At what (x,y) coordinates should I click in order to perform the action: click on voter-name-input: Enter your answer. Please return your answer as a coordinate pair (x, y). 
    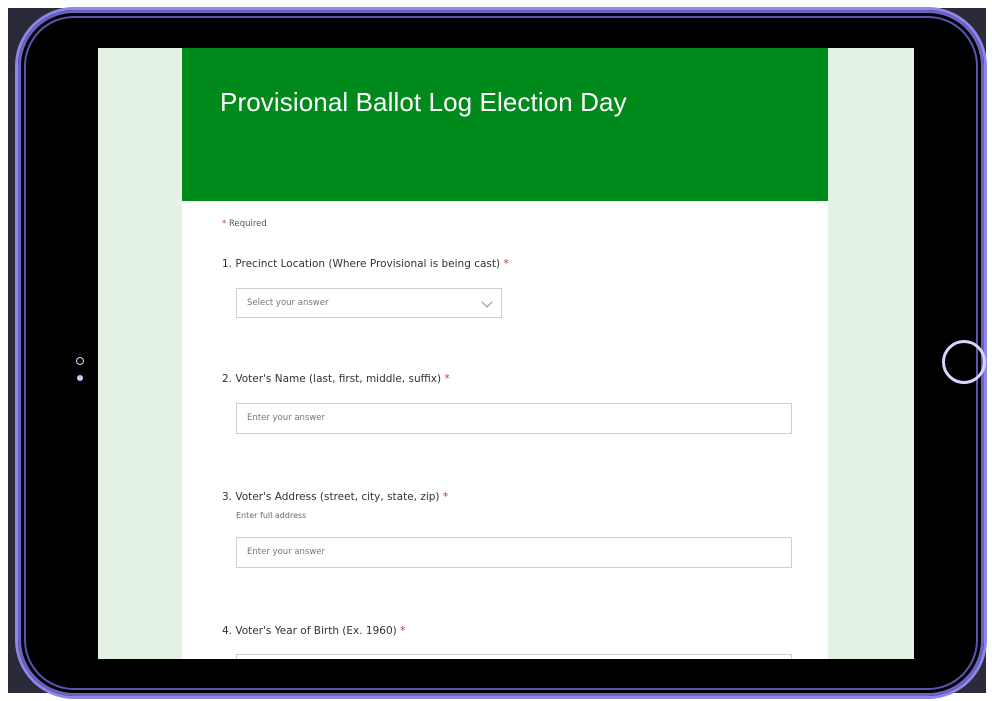
    Looking at the image, I should click on (514, 418).